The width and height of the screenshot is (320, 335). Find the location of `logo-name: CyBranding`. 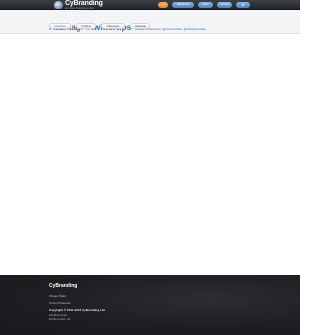

logo-name: CyBranding is located at coordinates (84, 3).